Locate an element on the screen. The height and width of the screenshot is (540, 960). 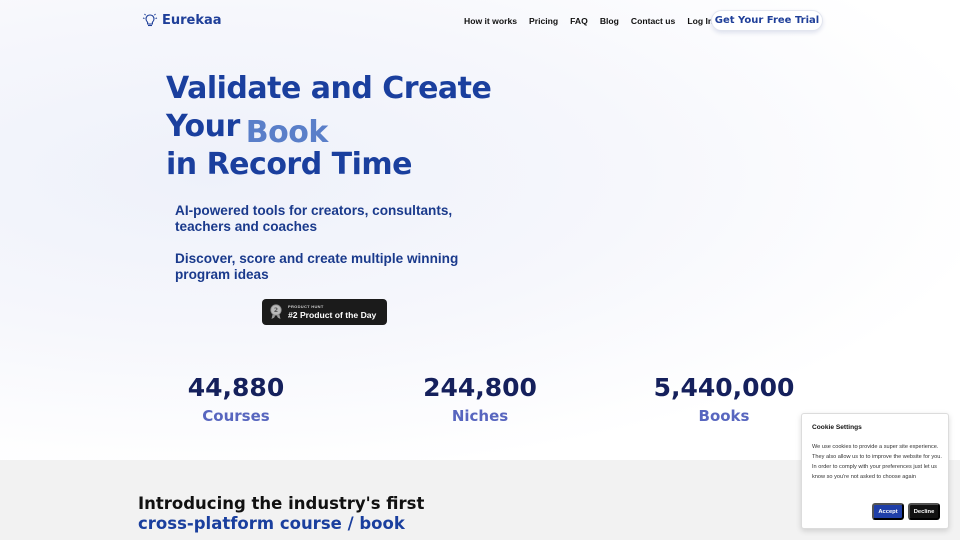
brand-name: Eurekaa is located at coordinates (192, 20).